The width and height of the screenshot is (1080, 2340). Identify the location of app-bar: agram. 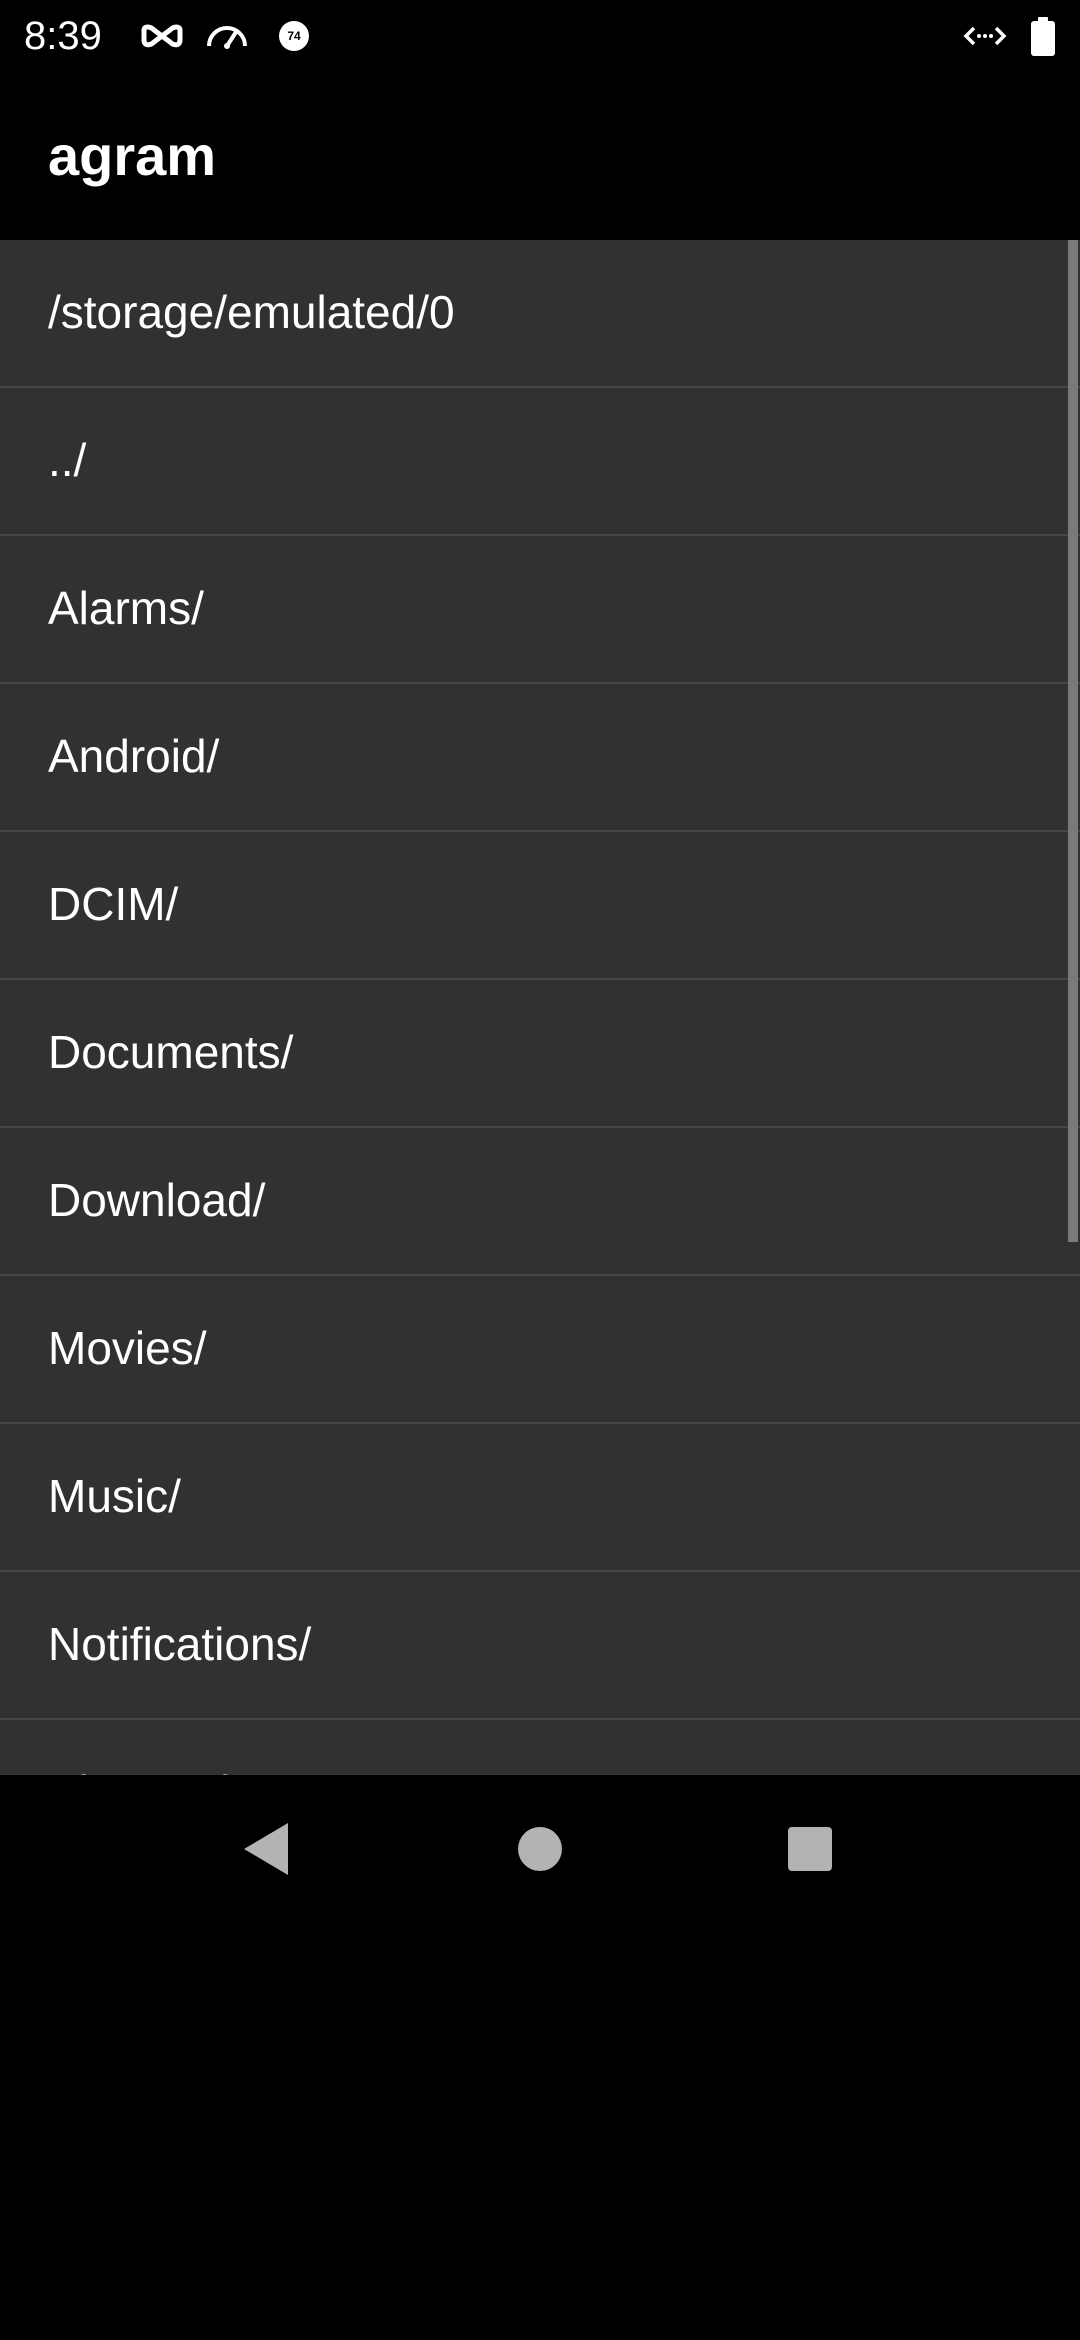
(540, 156).